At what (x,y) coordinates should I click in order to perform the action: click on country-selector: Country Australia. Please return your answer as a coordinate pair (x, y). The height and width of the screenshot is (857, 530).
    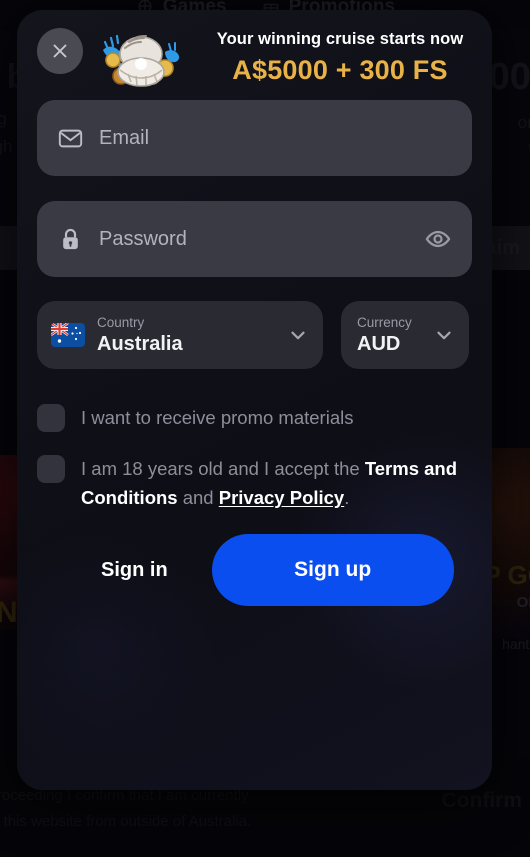
    Looking at the image, I should click on (180, 335).